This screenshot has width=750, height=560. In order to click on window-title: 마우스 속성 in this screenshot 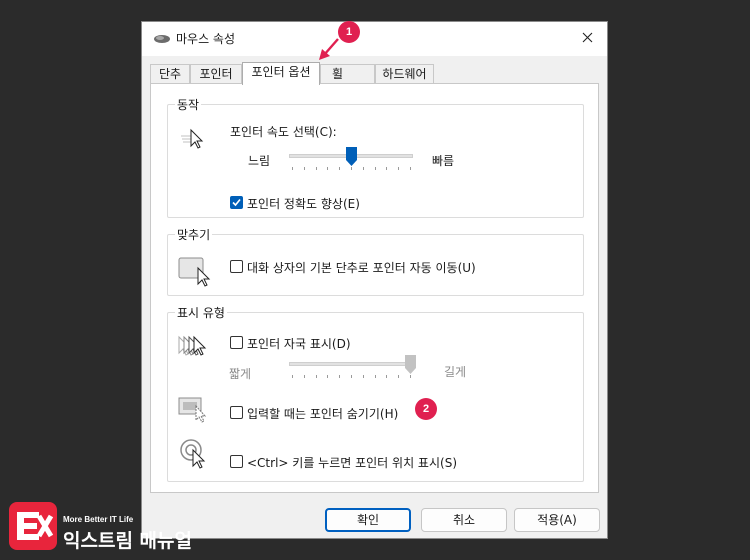, I will do `click(206, 39)`.